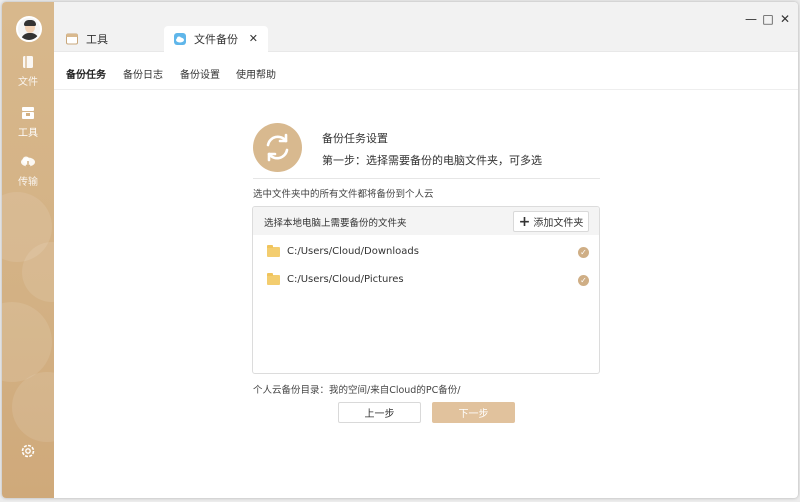 The image size is (800, 502). I want to click on sidebar: 文件 工具 传输, so click(28, 250).